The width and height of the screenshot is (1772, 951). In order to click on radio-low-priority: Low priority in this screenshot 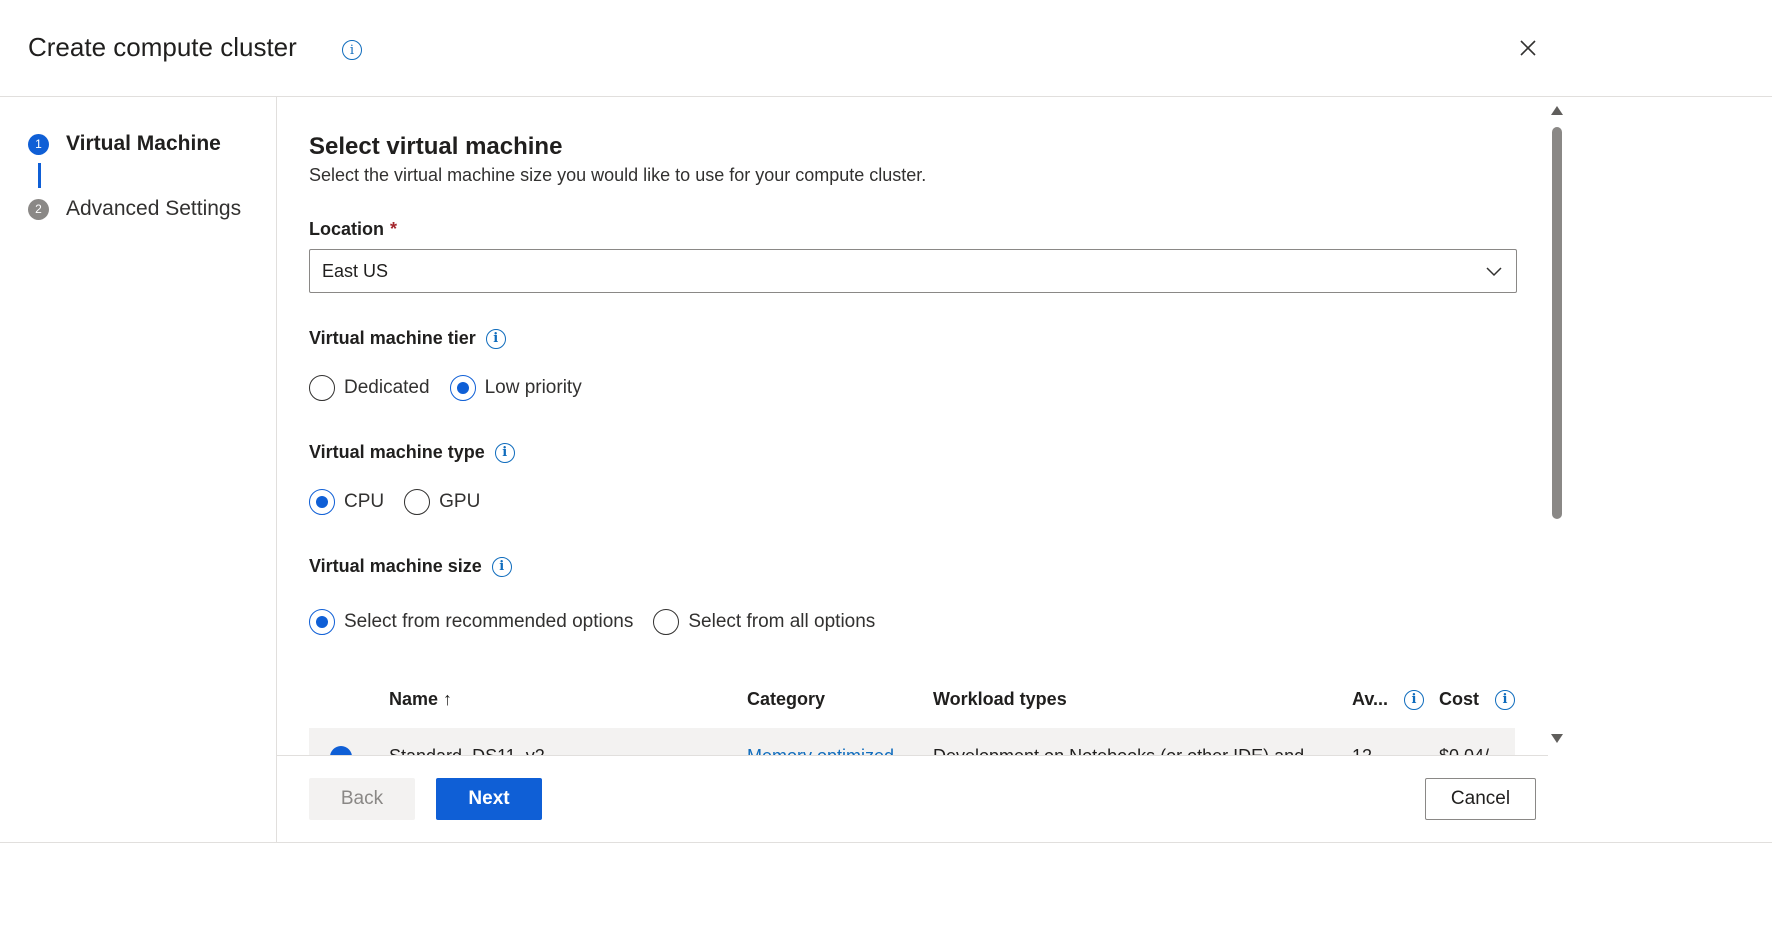, I will do `click(515, 388)`.